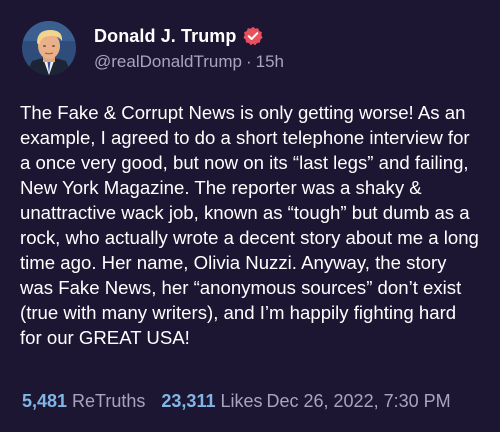  Describe the element at coordinates (165, 36) in the screenshot. I see `display-name: Donald J. Trump` at that location.